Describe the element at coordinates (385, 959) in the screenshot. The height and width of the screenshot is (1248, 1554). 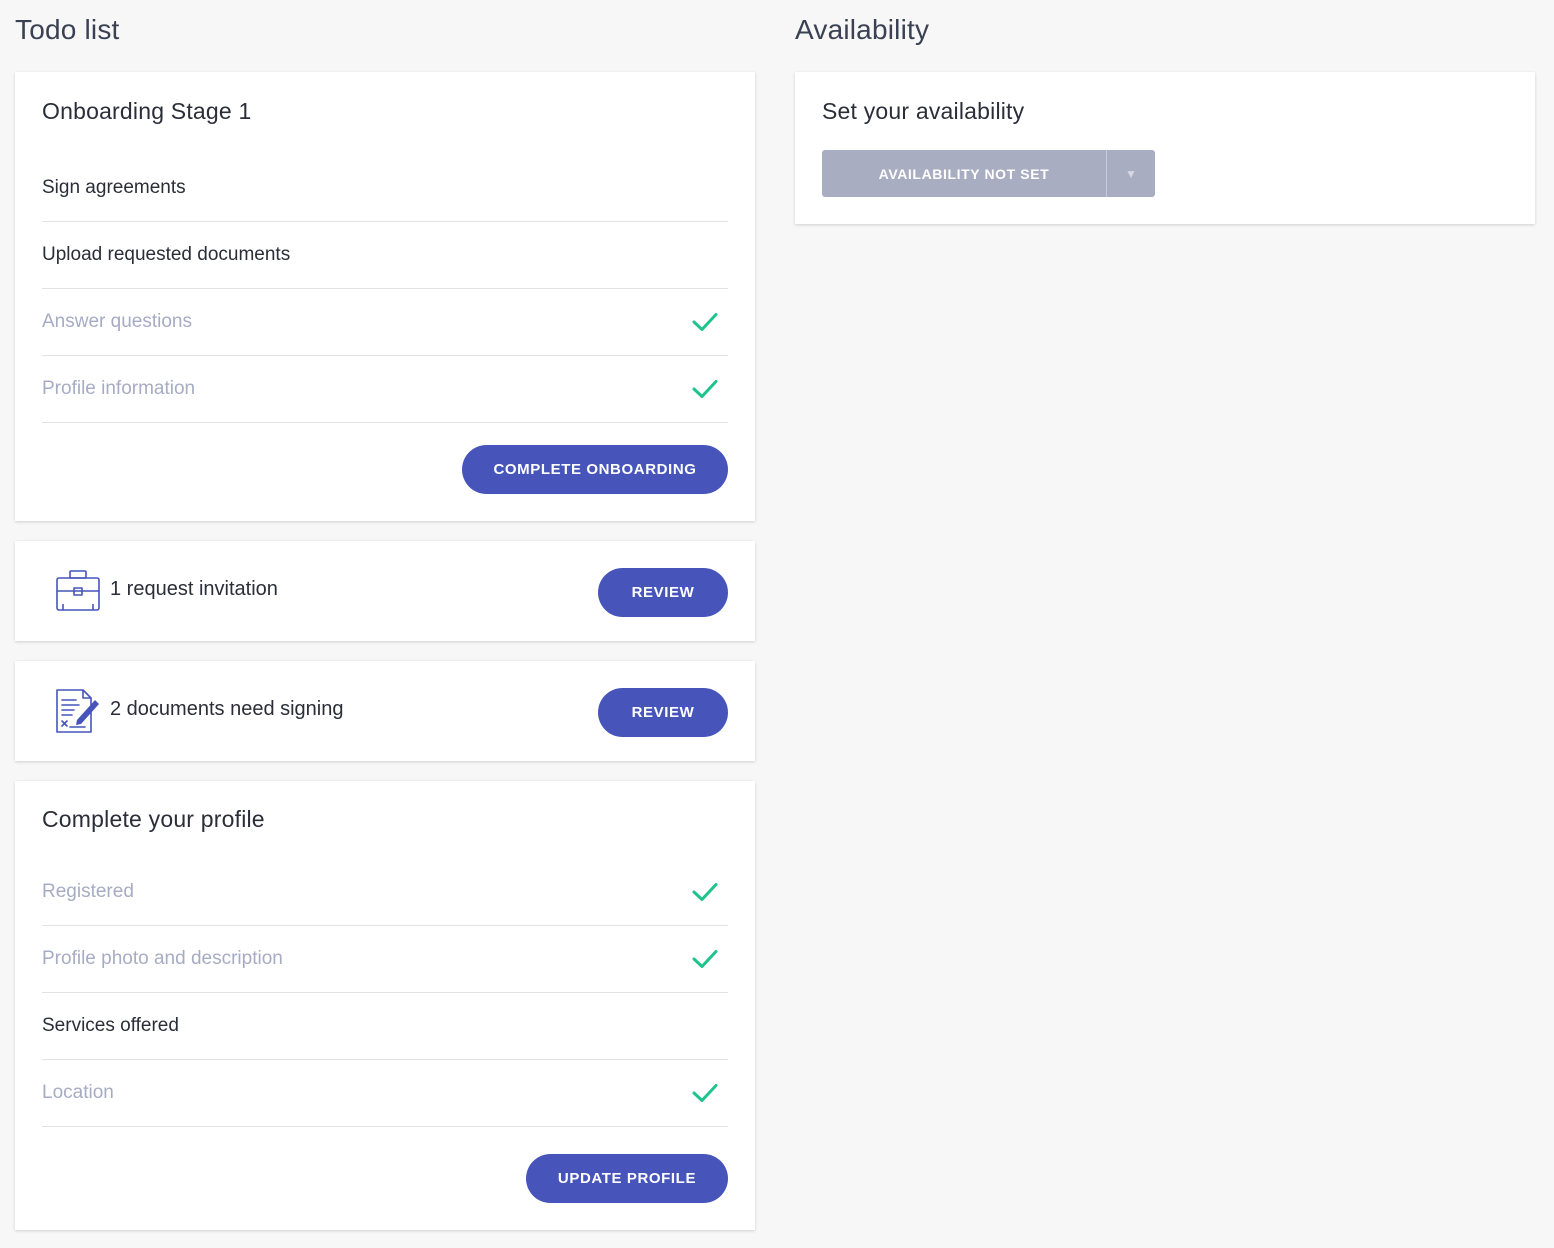
I see `profile-item-photo-description: Profile photo and description` at that location.